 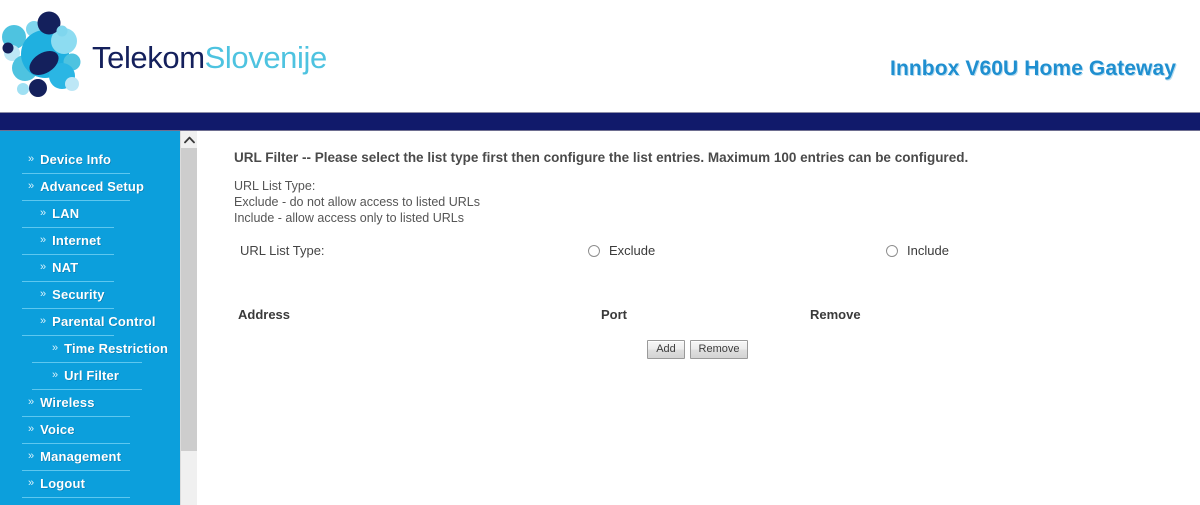 I want to click on sidebar-item-label: Security, so click(x=78, y=294).